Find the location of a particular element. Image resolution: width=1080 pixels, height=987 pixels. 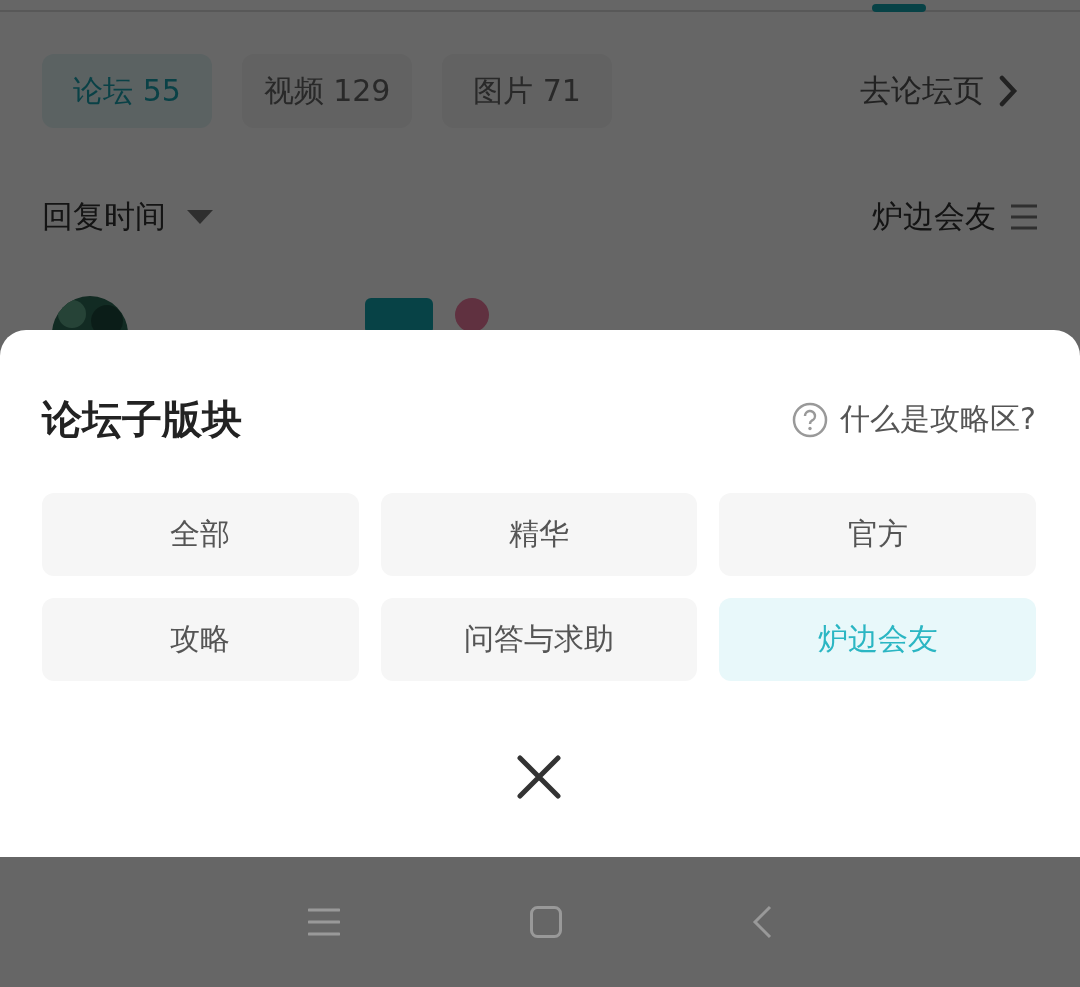

tab-indicator is located at coordinates (899, 8).